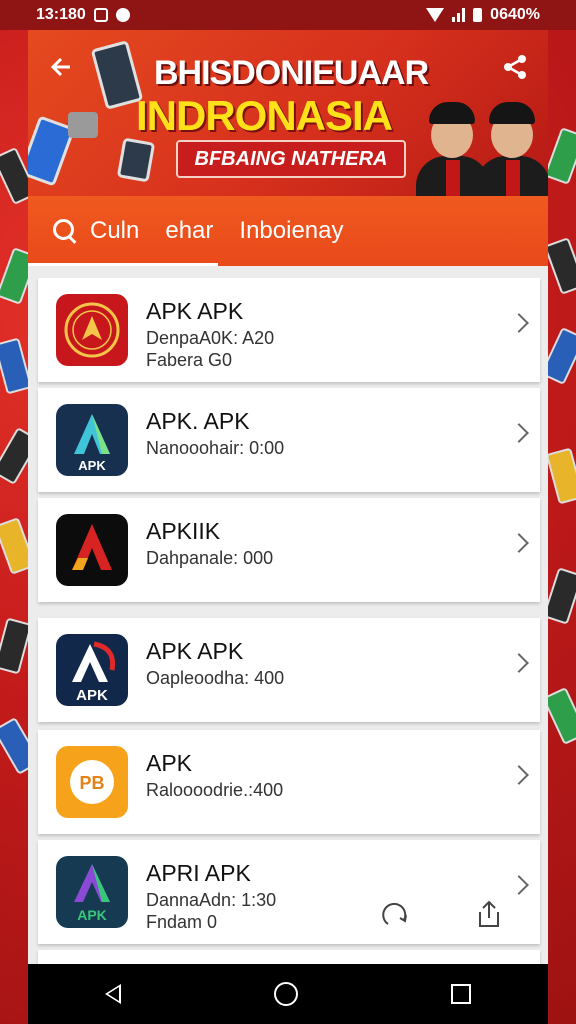  What do you see at coordinates (215, 448) in the screenshot?
I see `app-meta: Nanooohair: 0:00` at bounding box center [215, 448].